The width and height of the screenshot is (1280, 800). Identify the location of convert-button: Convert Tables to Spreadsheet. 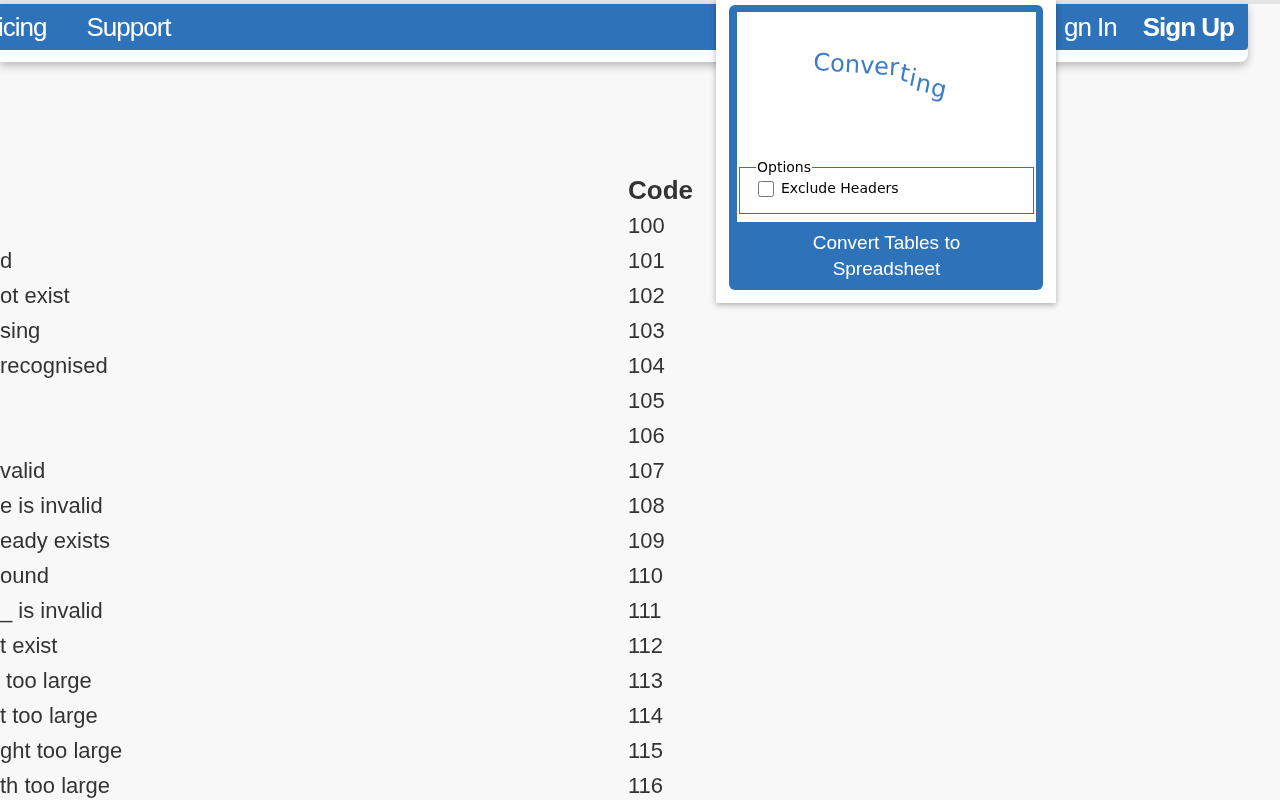
(886, 256).